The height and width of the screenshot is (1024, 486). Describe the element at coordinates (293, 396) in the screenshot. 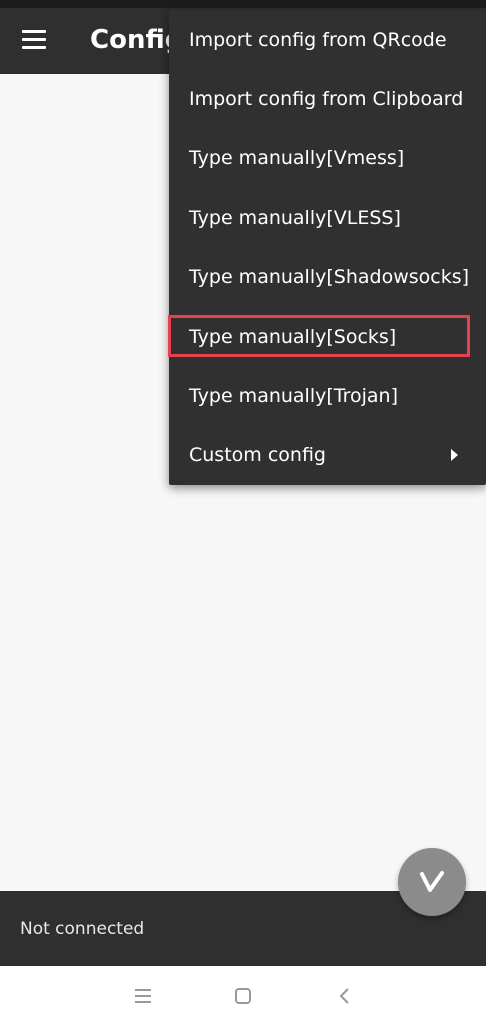

I see `menu-item-label: Type manually[Trojan]` at that location.